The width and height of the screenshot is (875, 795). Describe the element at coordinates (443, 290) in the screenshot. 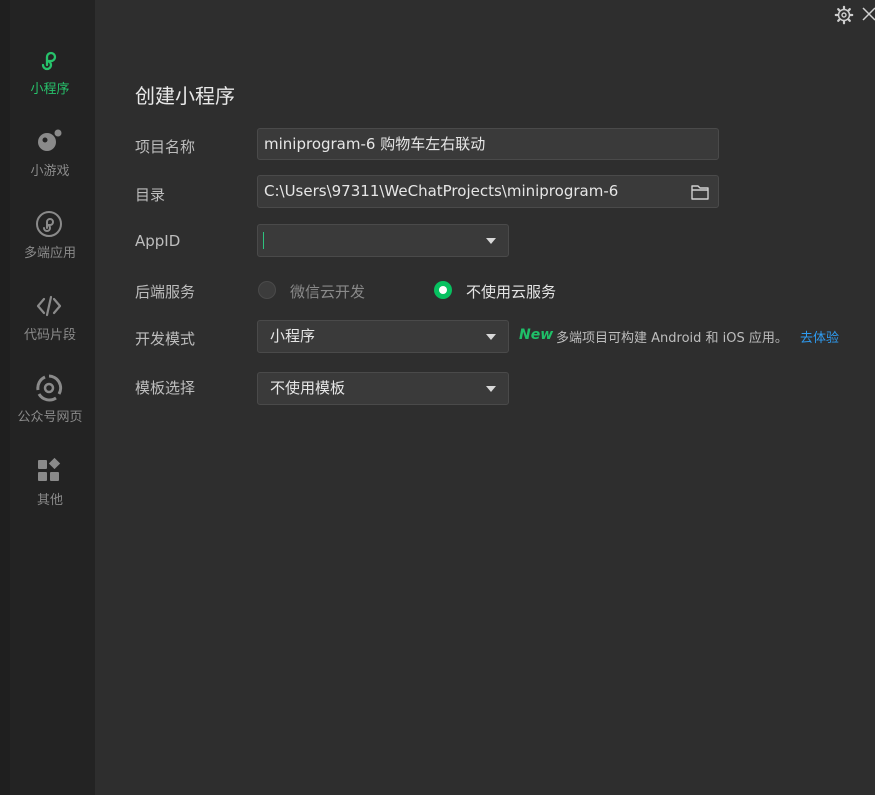

I see `radio-no-cloud` at that location.